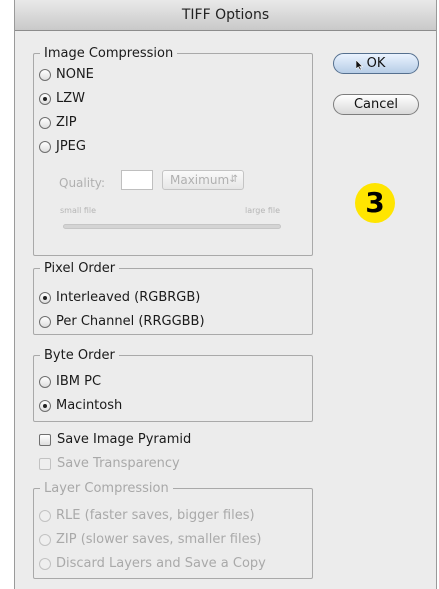 The height and width of the screenshot is (589, 439). I want to click on layer-compression-rle-label: RLE (faster saves, bigger files), so click(155, 515).